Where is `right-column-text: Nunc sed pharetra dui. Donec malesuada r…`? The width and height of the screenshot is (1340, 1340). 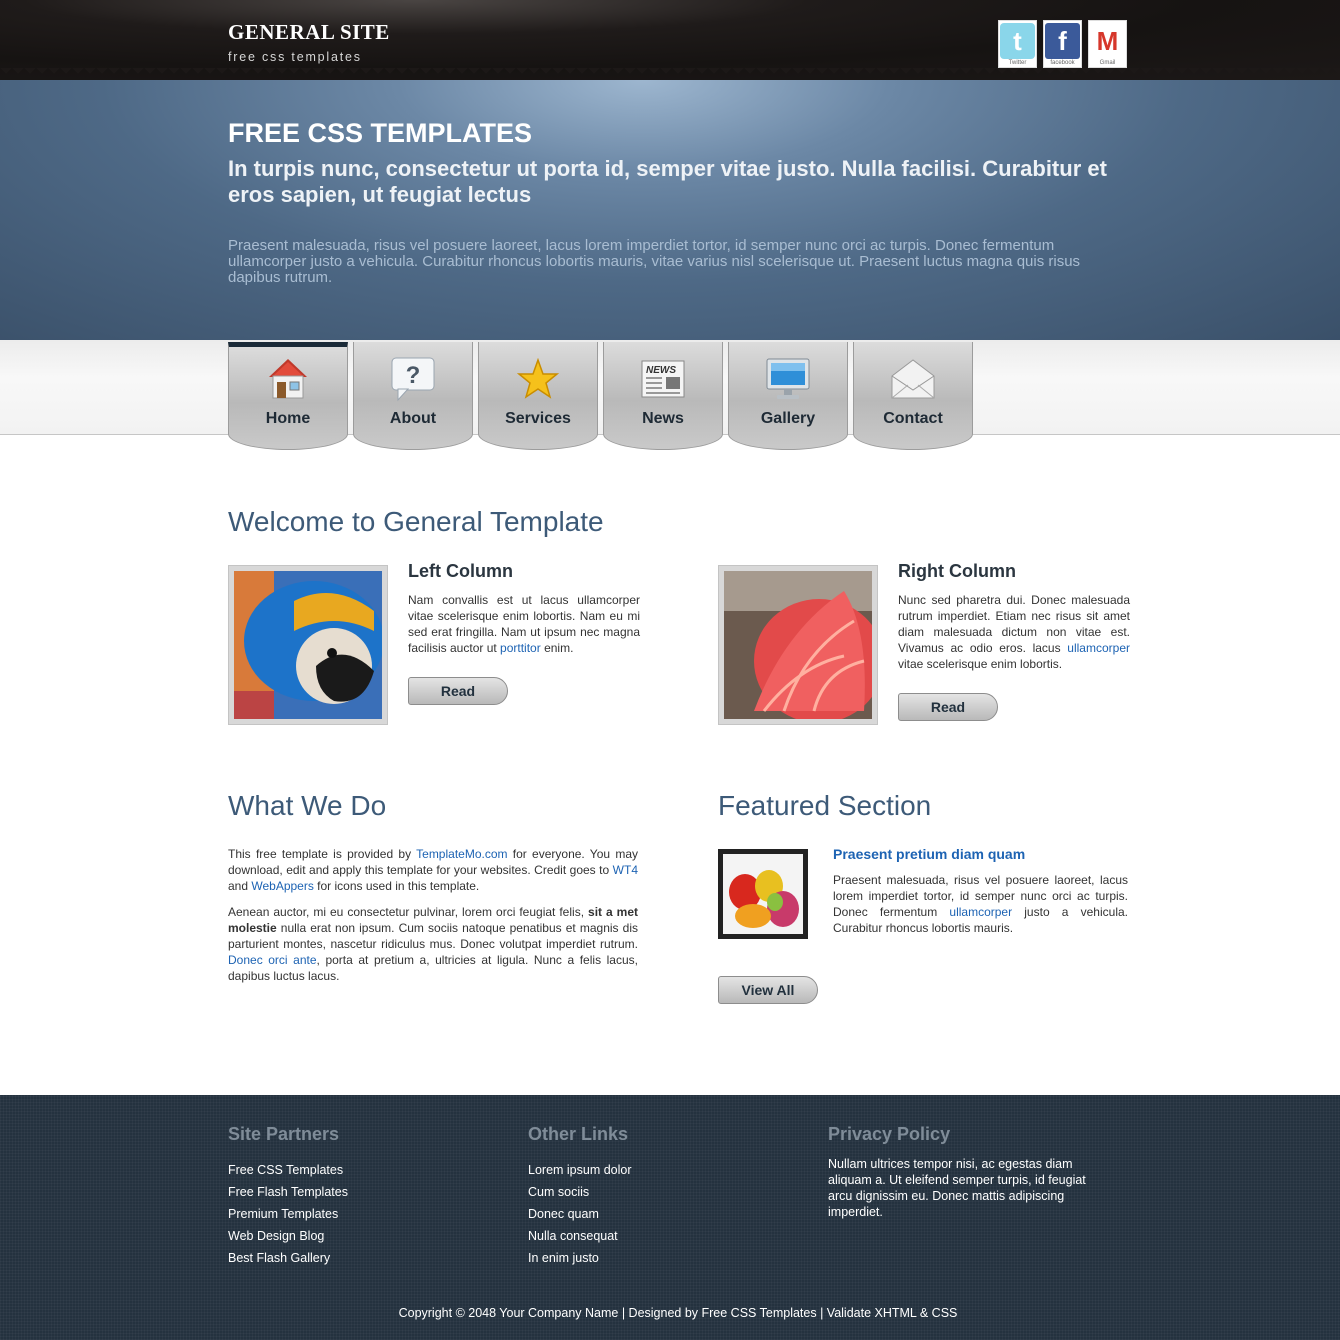
right-column-text: Nunc sed pharetra dui. Donec malesuada r… is located at coordinates (1014, 632).